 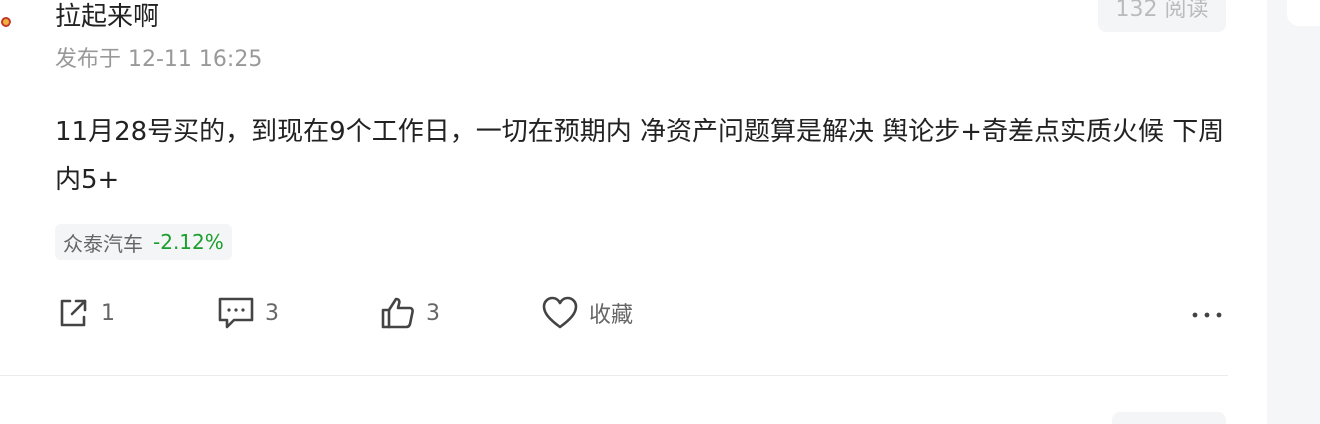 I want to click on share-button: 1, so click(x=85, y=313).